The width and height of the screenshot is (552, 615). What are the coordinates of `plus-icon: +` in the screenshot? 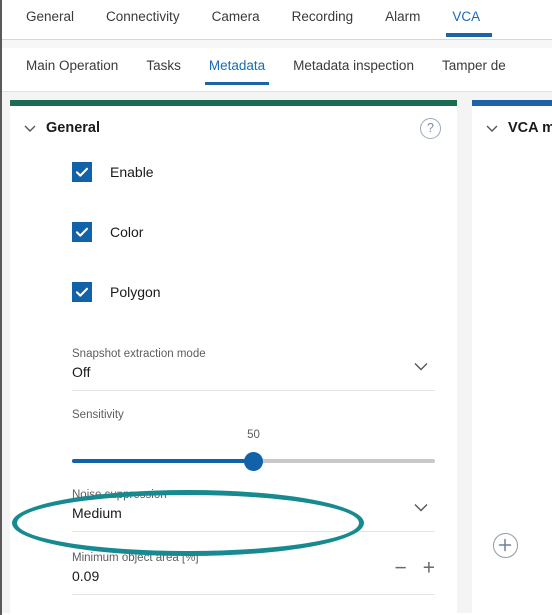 It's located at (429, 568).